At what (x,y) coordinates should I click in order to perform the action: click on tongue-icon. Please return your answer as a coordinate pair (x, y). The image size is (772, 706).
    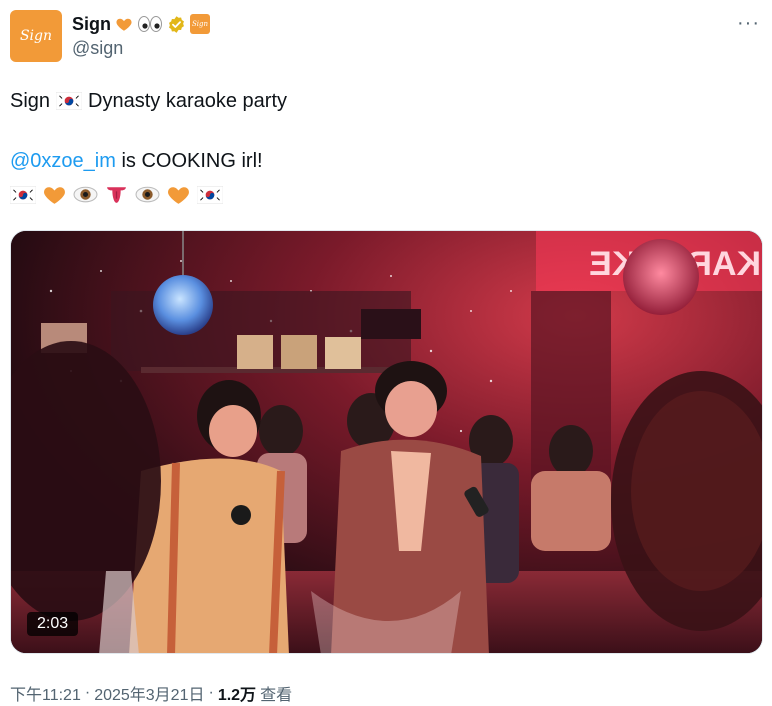
    Looking at the image, I should click on (116, 195).